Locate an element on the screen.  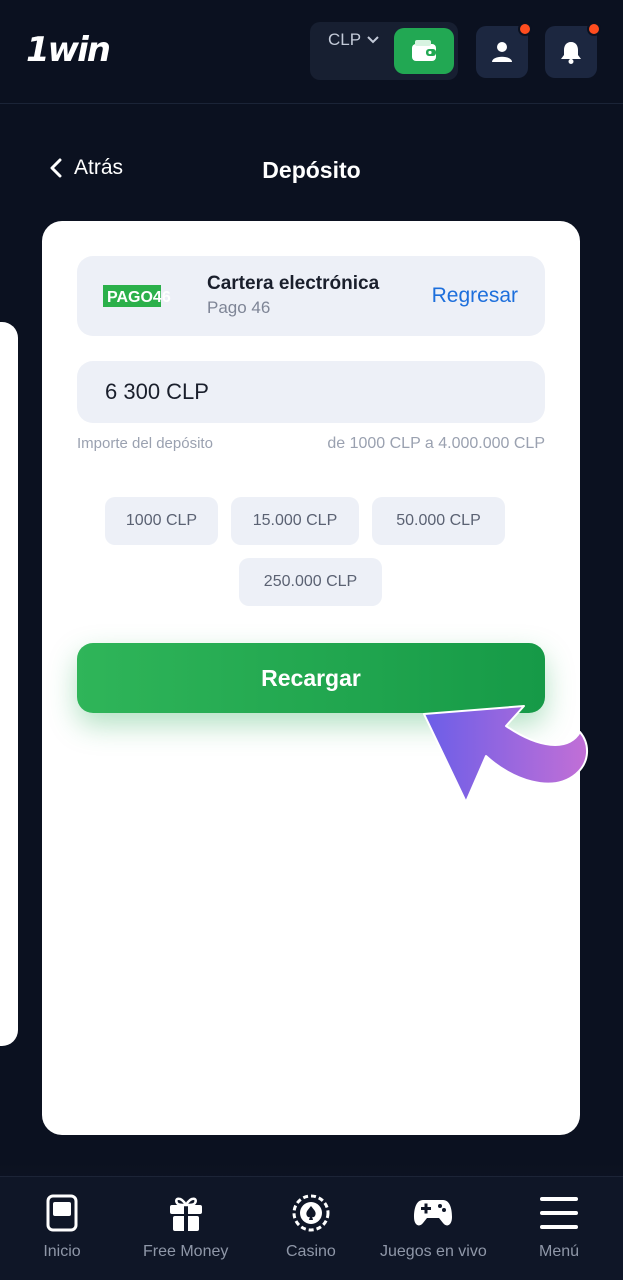
change-method-button: Regresar is located at coordinates (475, 296).